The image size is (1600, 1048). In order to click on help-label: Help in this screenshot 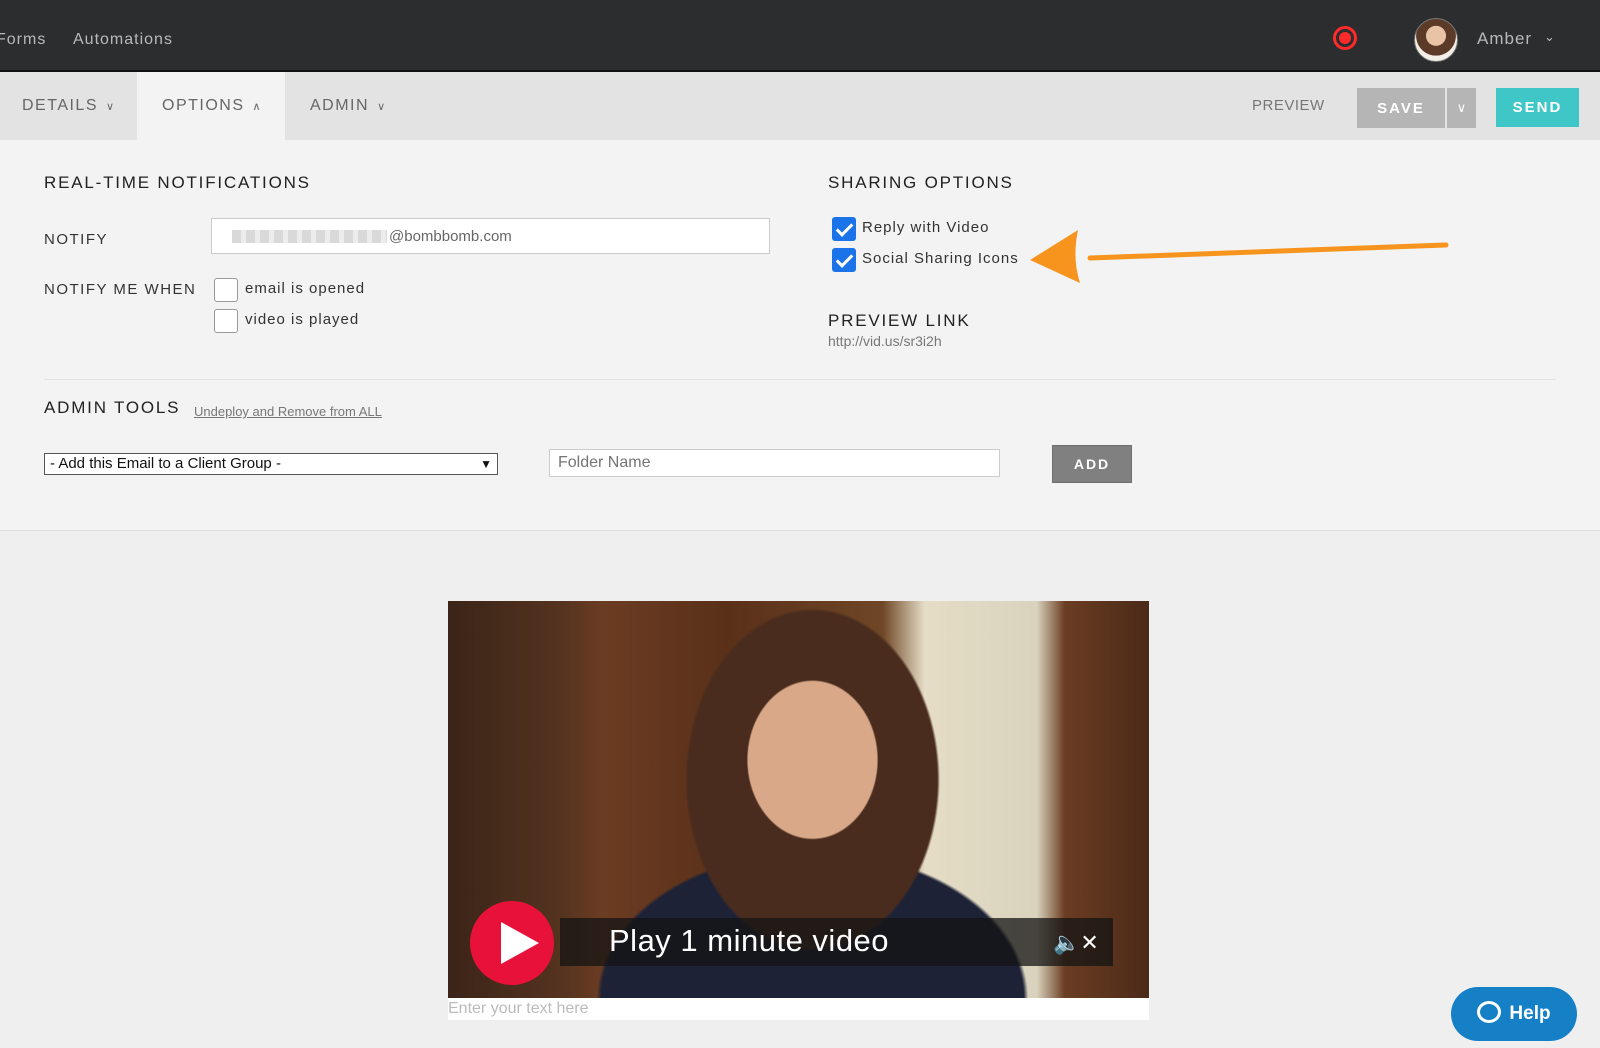, I will do `click(1530, 1013)`.